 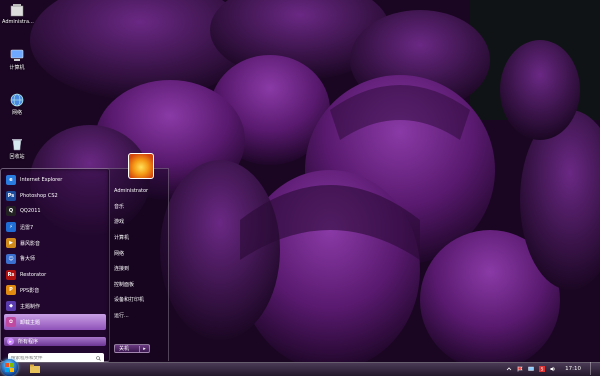 I want to click on network-tray-icon, so click(x=531, y=369).